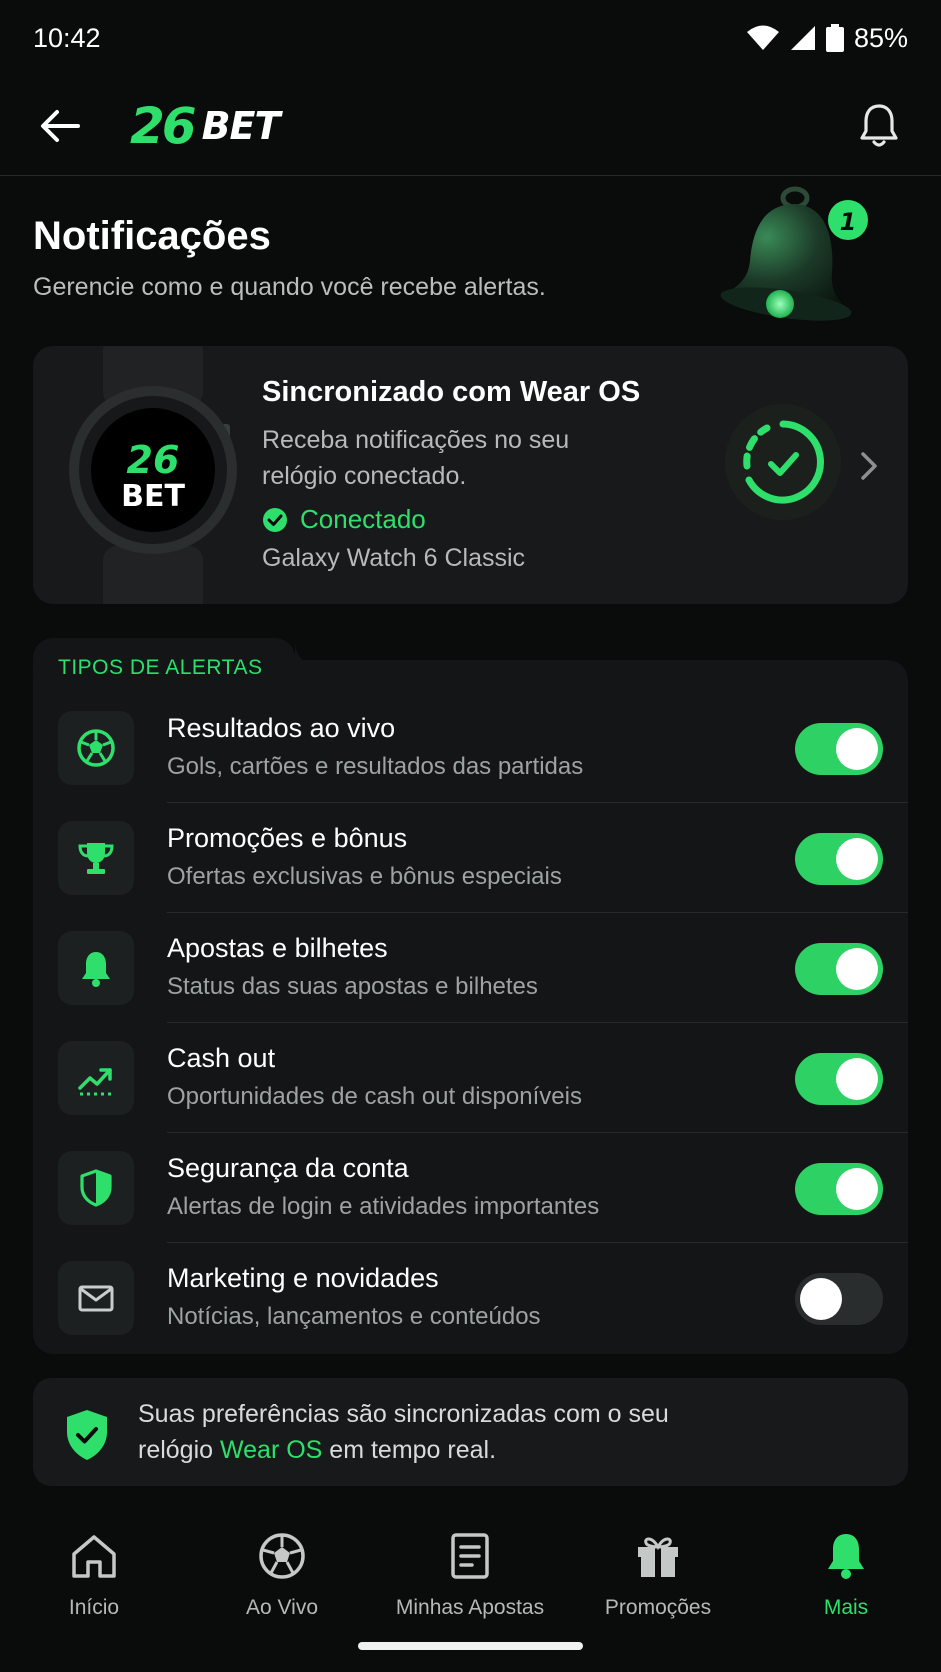 This screenshot has width=941, height=1672. What do you see at coordinates (94, 1556) in the screenshot?
I see `home-icon` at bounding box center [94, 1556].